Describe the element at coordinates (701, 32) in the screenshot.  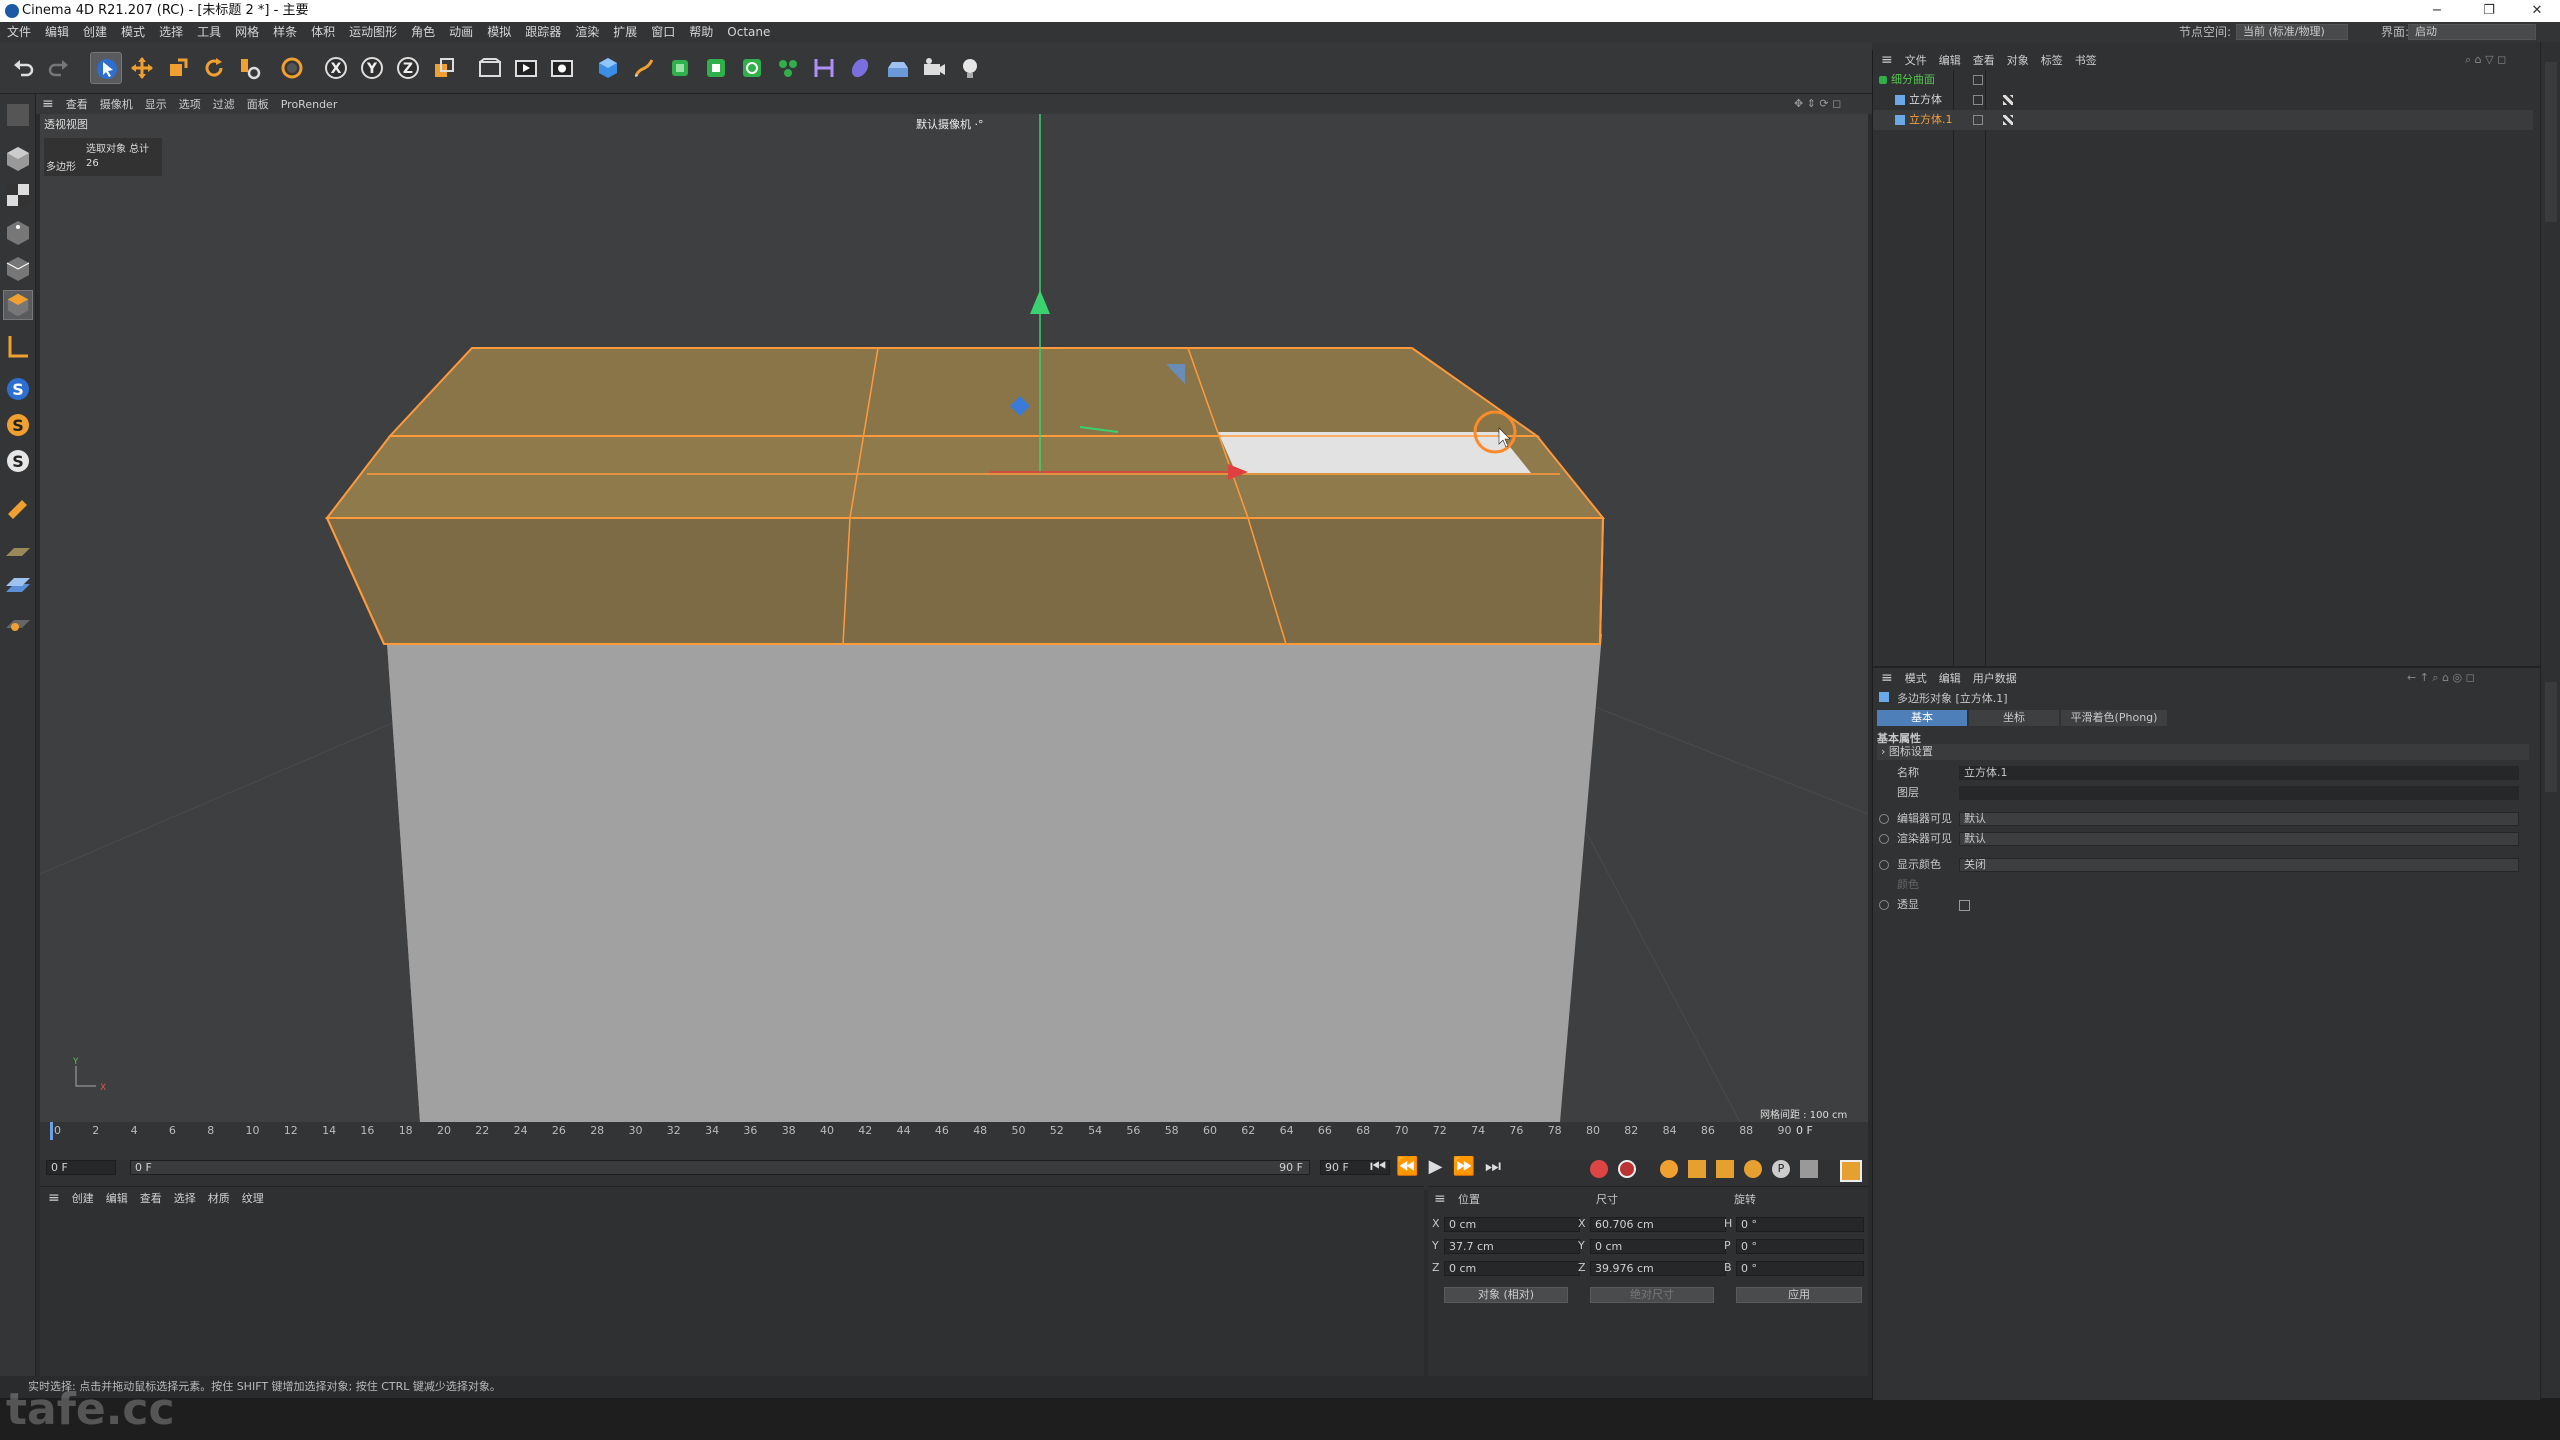
I see `menu-help: 帮助` at that location.